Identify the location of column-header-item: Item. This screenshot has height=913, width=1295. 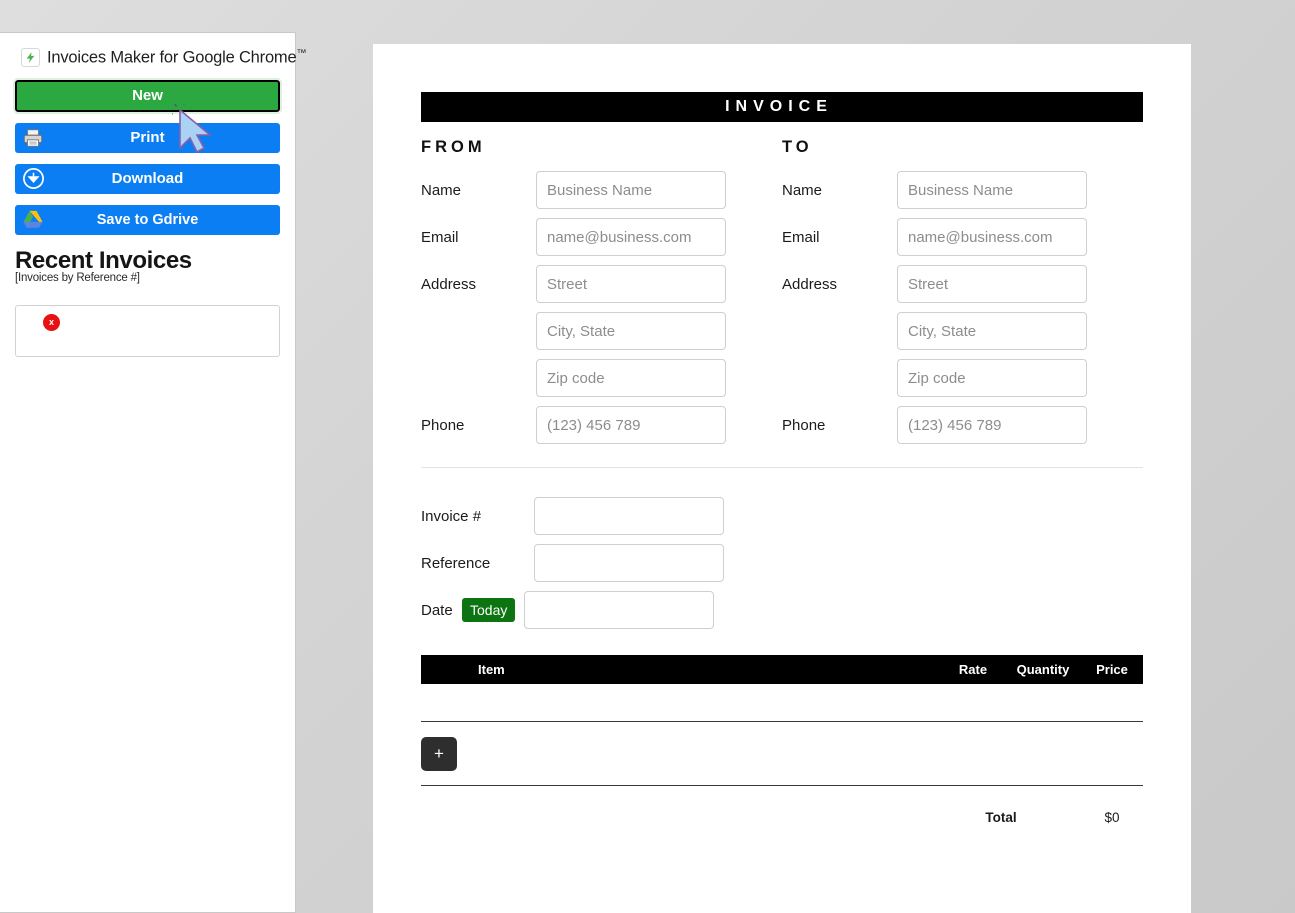
(491, 669).